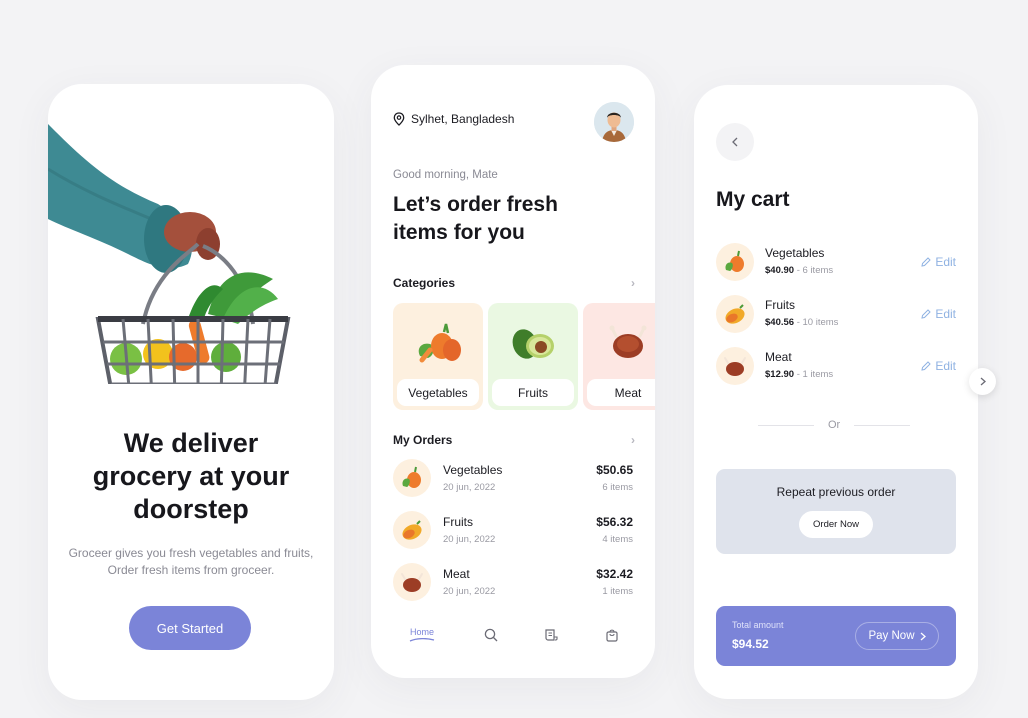 The width and height of the screenshot is (1028, 718). What do you see at coordinates (513, 479) in the screenshot?
I see `order-row: Vegetables 20 jun, 2022 $50.65 6 items` at bounding box center [513, 479].